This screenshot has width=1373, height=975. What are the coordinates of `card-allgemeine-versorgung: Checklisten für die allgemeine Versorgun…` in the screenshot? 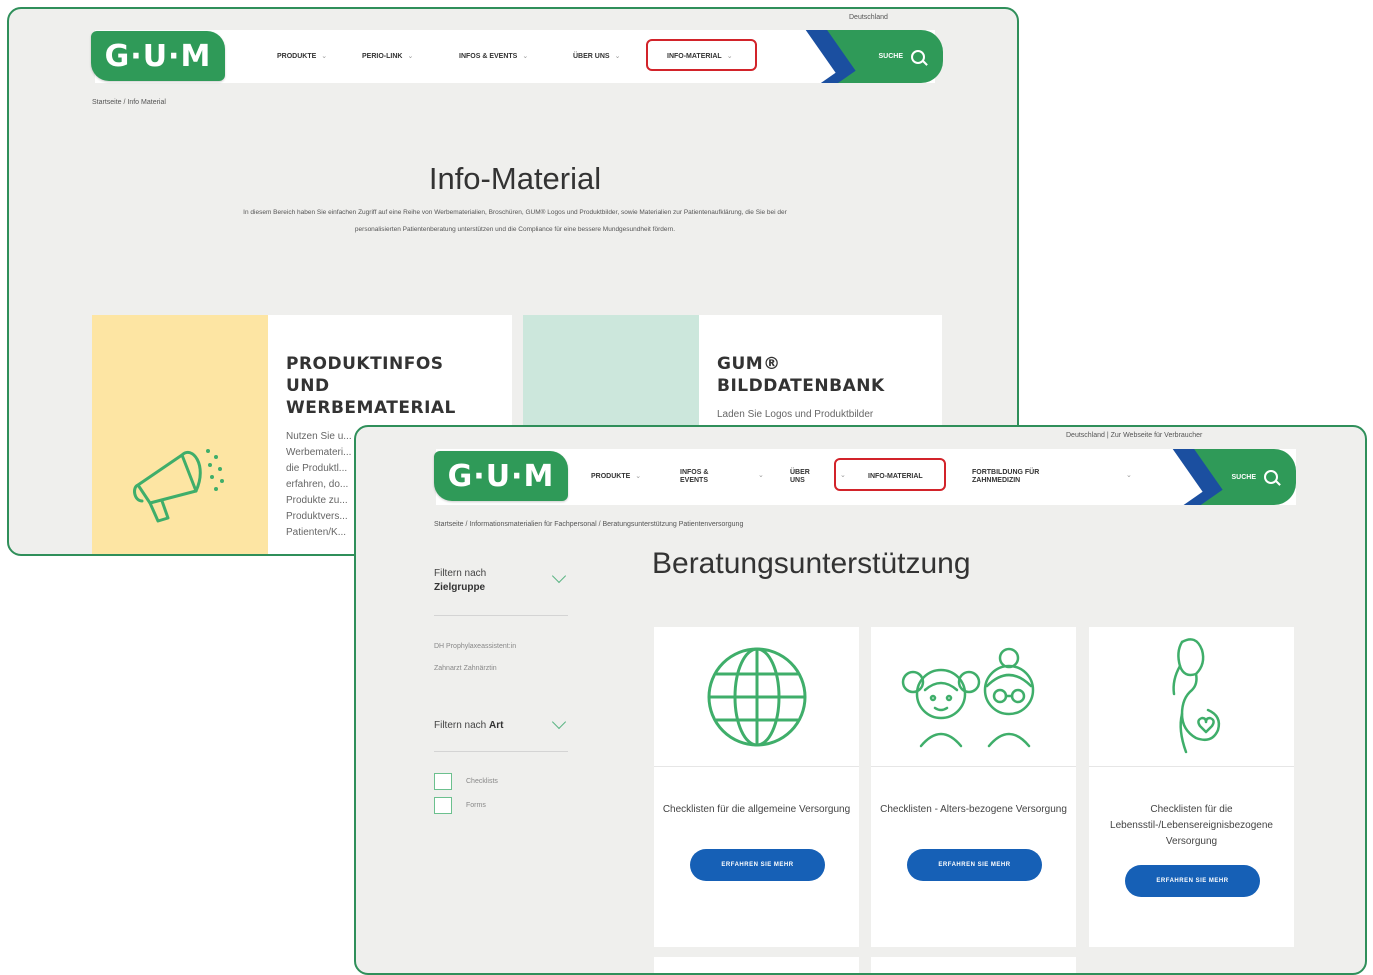 It's located at (756, 787).